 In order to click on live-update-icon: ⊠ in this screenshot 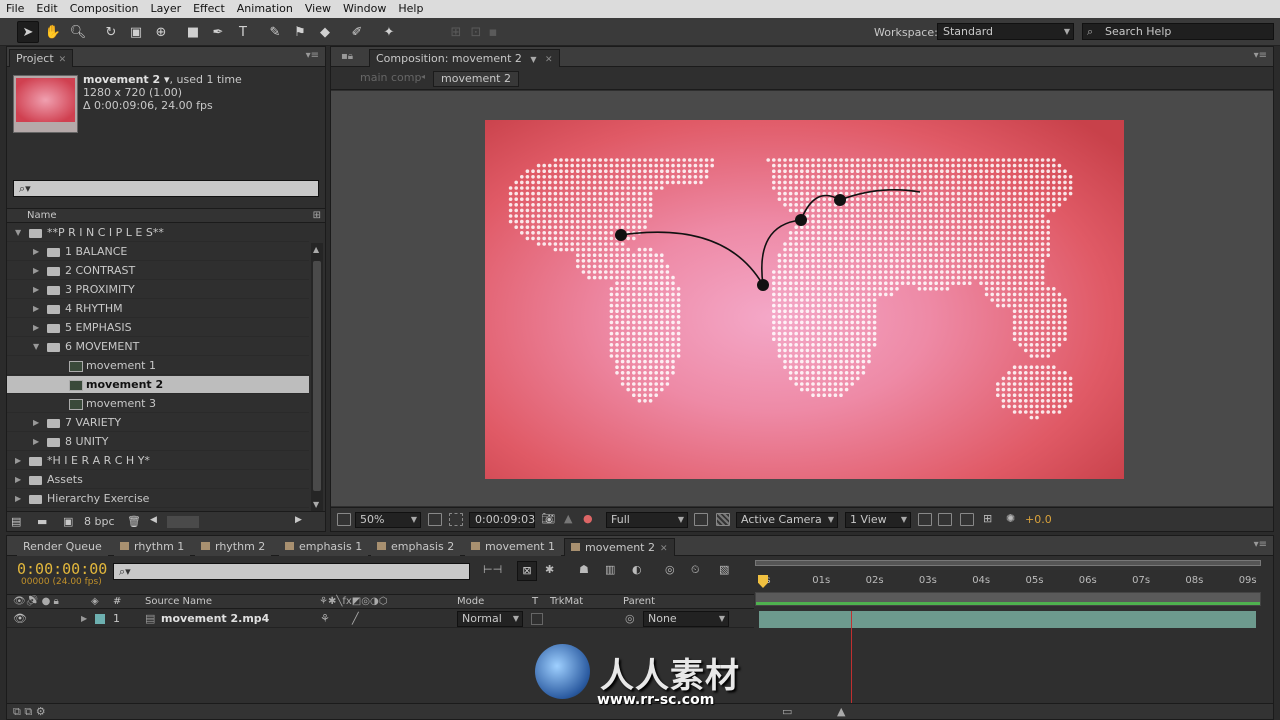, I will do `click(527, 571)`.